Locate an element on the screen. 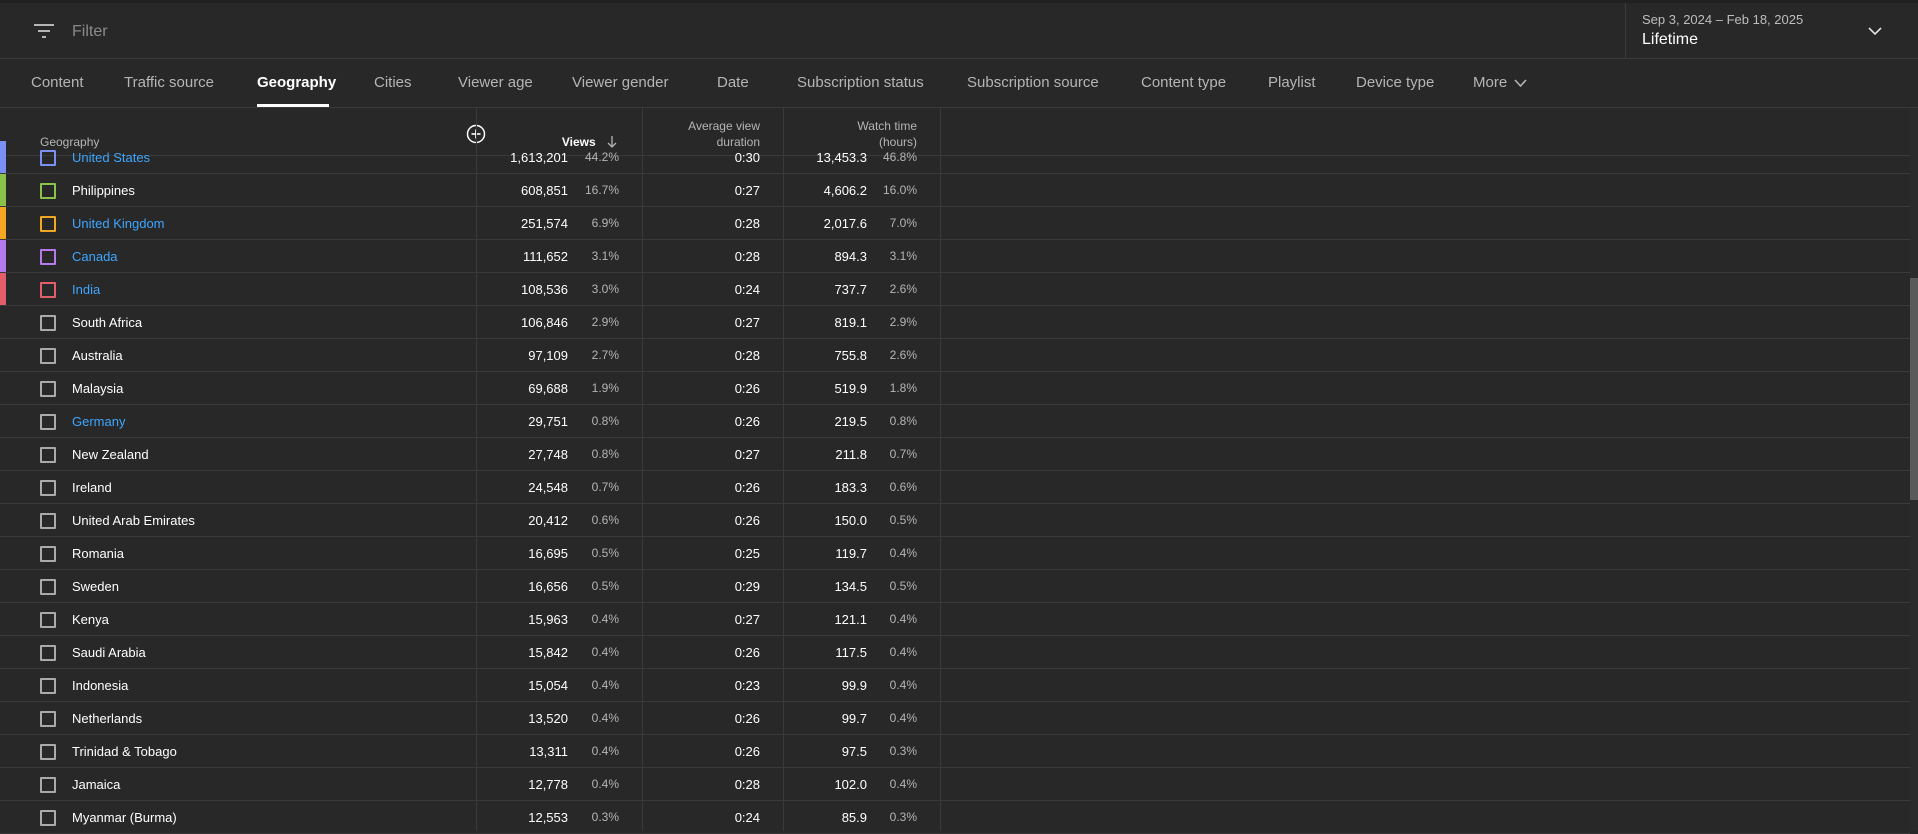 This screenshot has width=1918, height=834. views-percent: 3.0% is located at coordinates (605, 289).